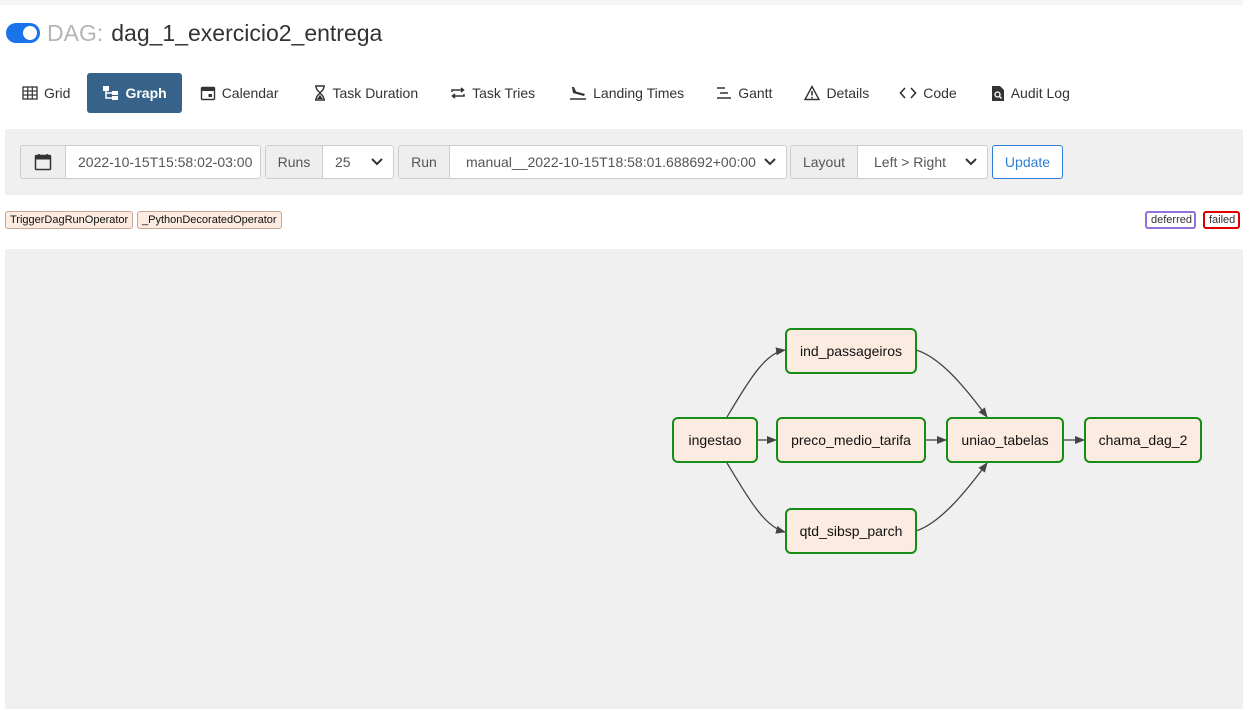 Image resolution: width=1243 pixels, height=709 pixels. Describe the element at coordinates (458, 93) in the screenshot. I see `repeat-icon` at that location.